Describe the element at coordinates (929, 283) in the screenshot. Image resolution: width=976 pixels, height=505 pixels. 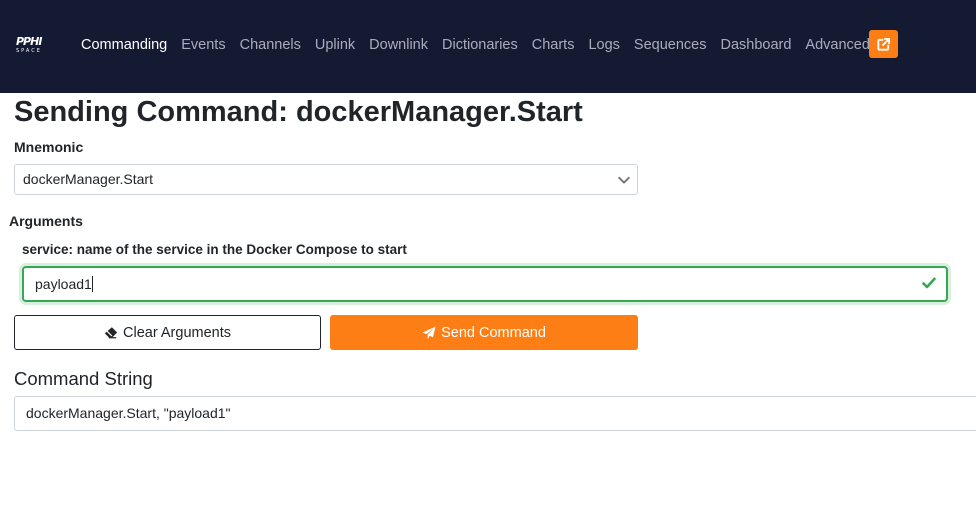
I see `valid-check-icon` at that location.